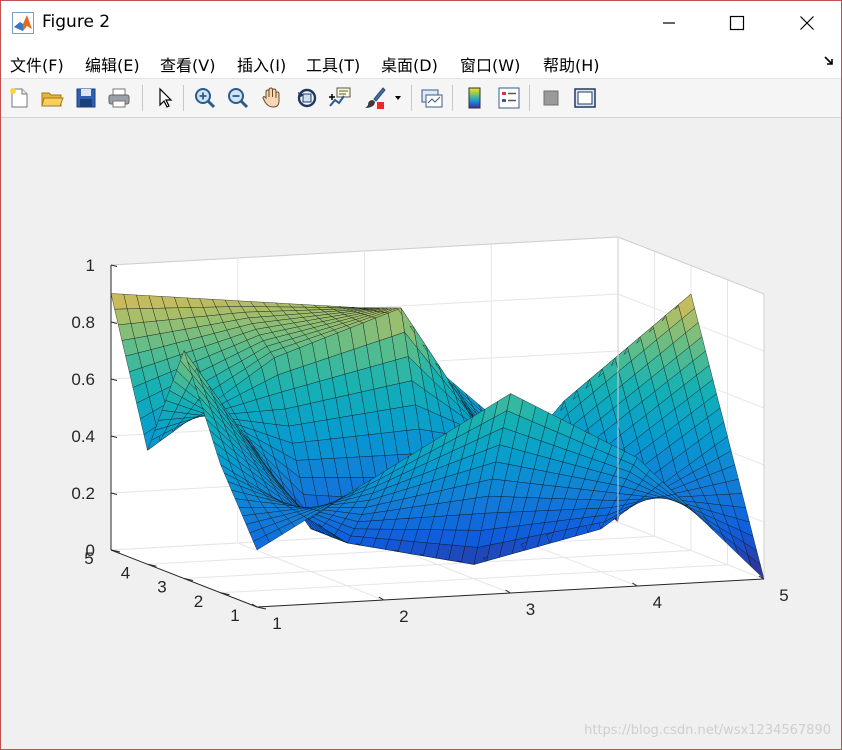  I want to click on z-tick-label: 0.2, so click(83, 493).